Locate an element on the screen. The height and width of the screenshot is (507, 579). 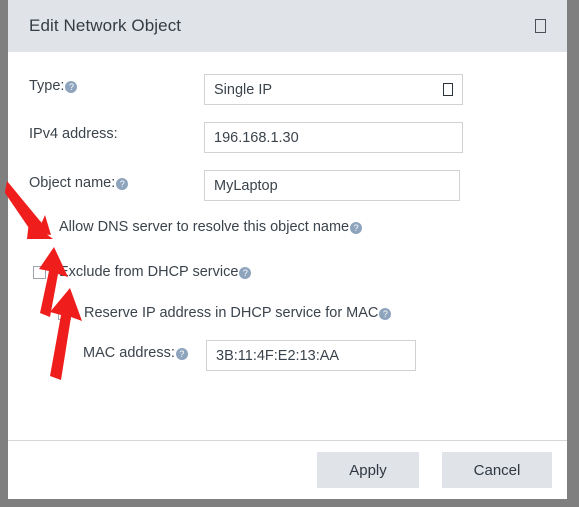
object-name-label: Object name: is located at coordinates (72, 183).